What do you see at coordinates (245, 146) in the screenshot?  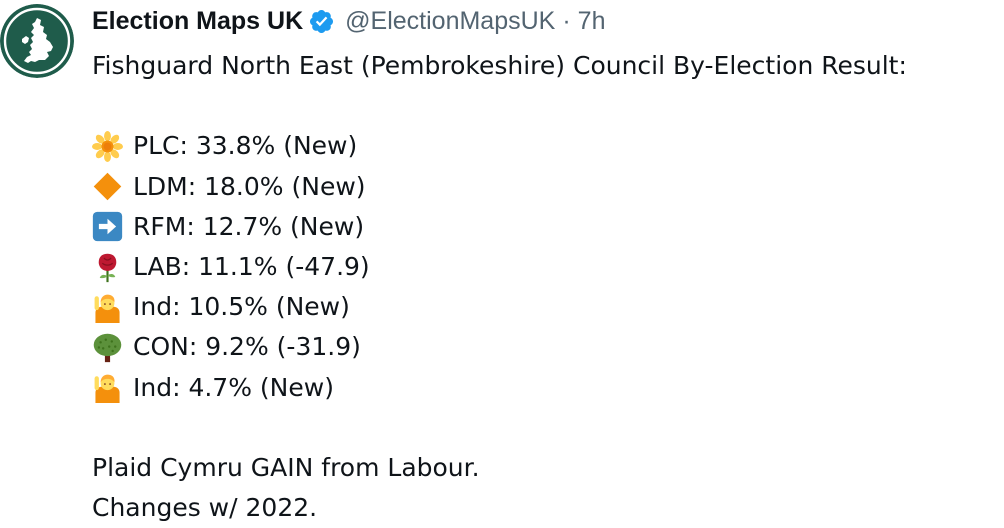 I see `result-text: PLC: 33.8% (New)` at bounding box center [245, 146].